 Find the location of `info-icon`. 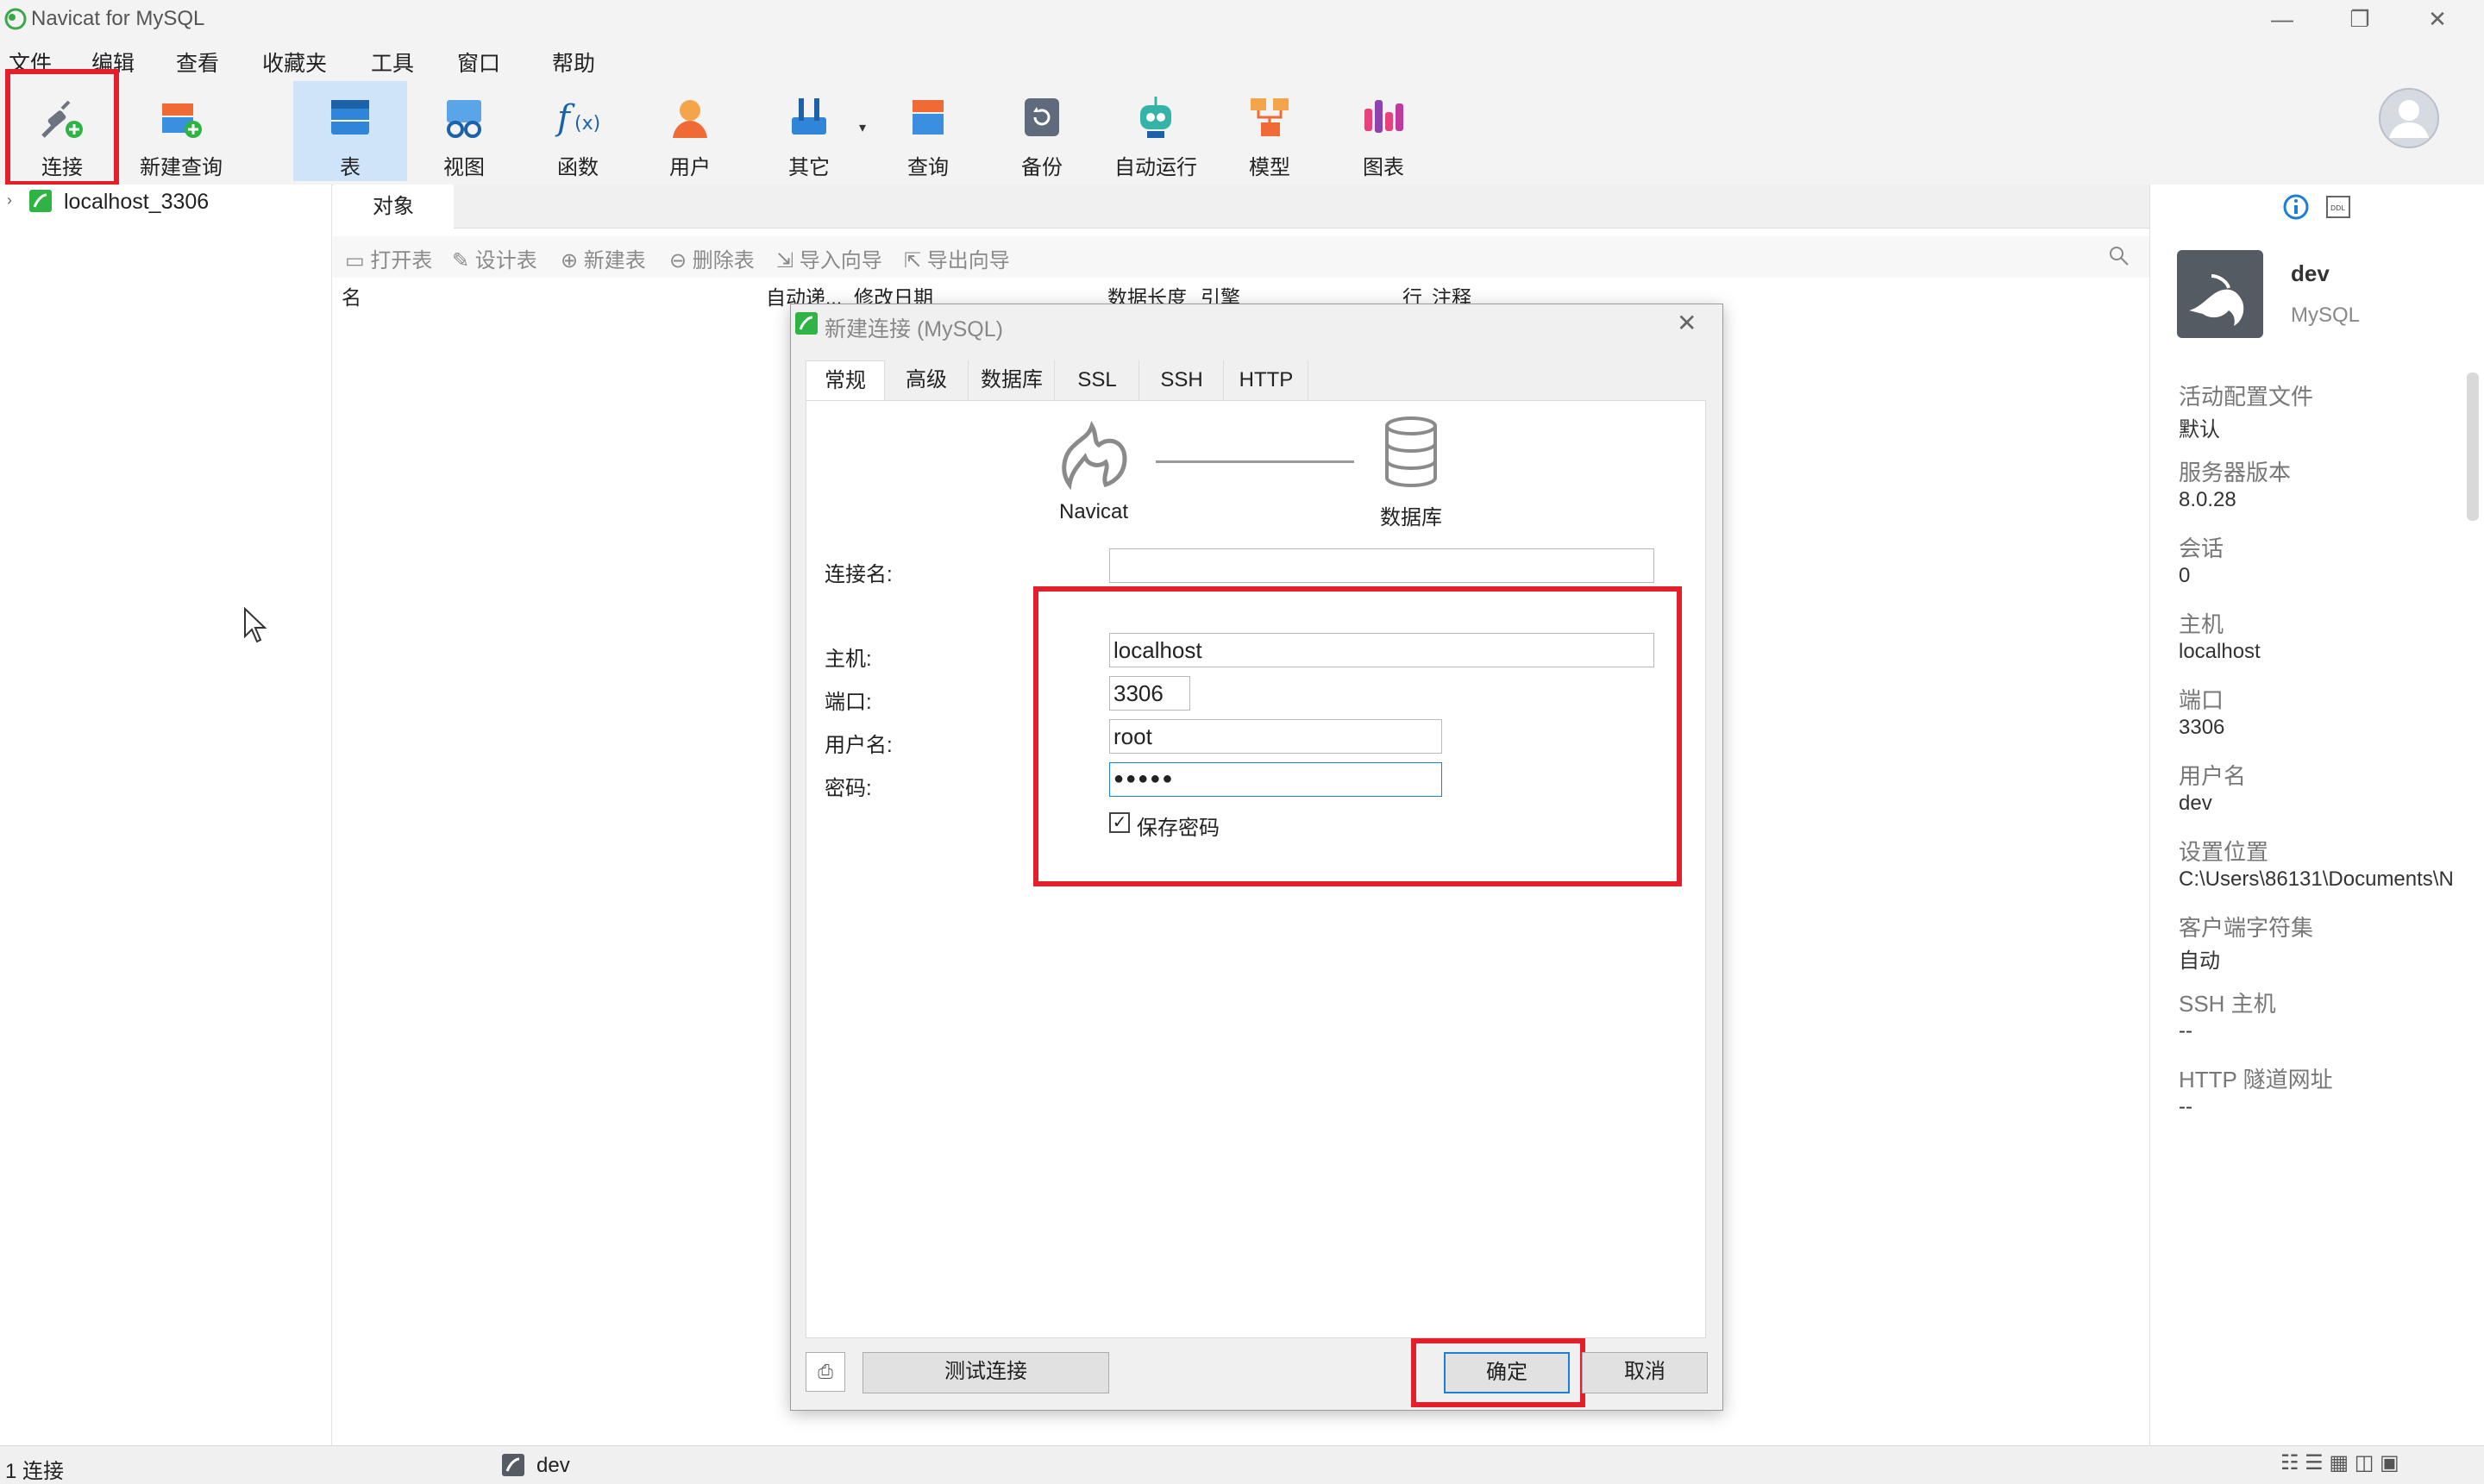

info-icon is located at coordinates (2296, 207).